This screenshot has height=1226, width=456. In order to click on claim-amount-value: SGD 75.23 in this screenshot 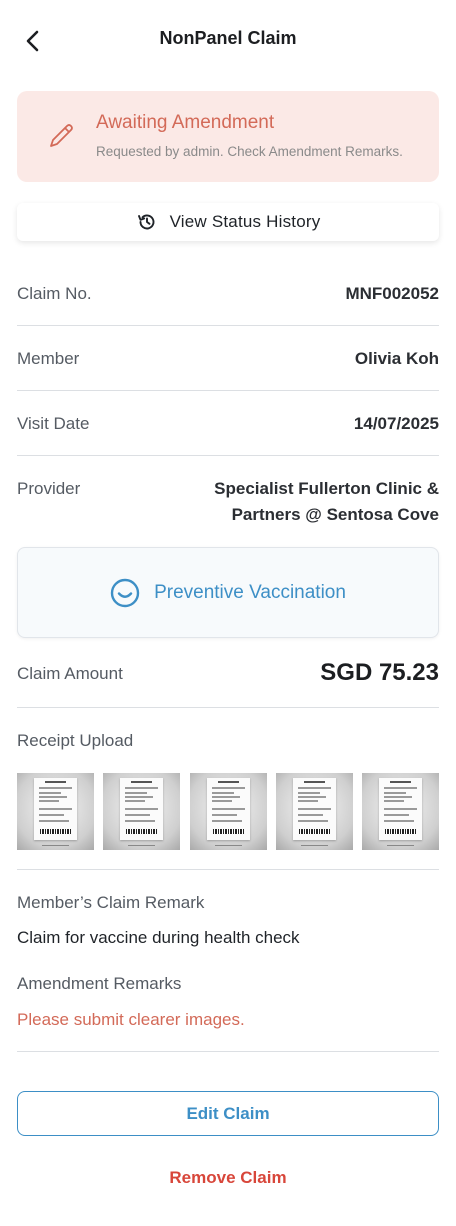, I will do `click(379, 672)`.